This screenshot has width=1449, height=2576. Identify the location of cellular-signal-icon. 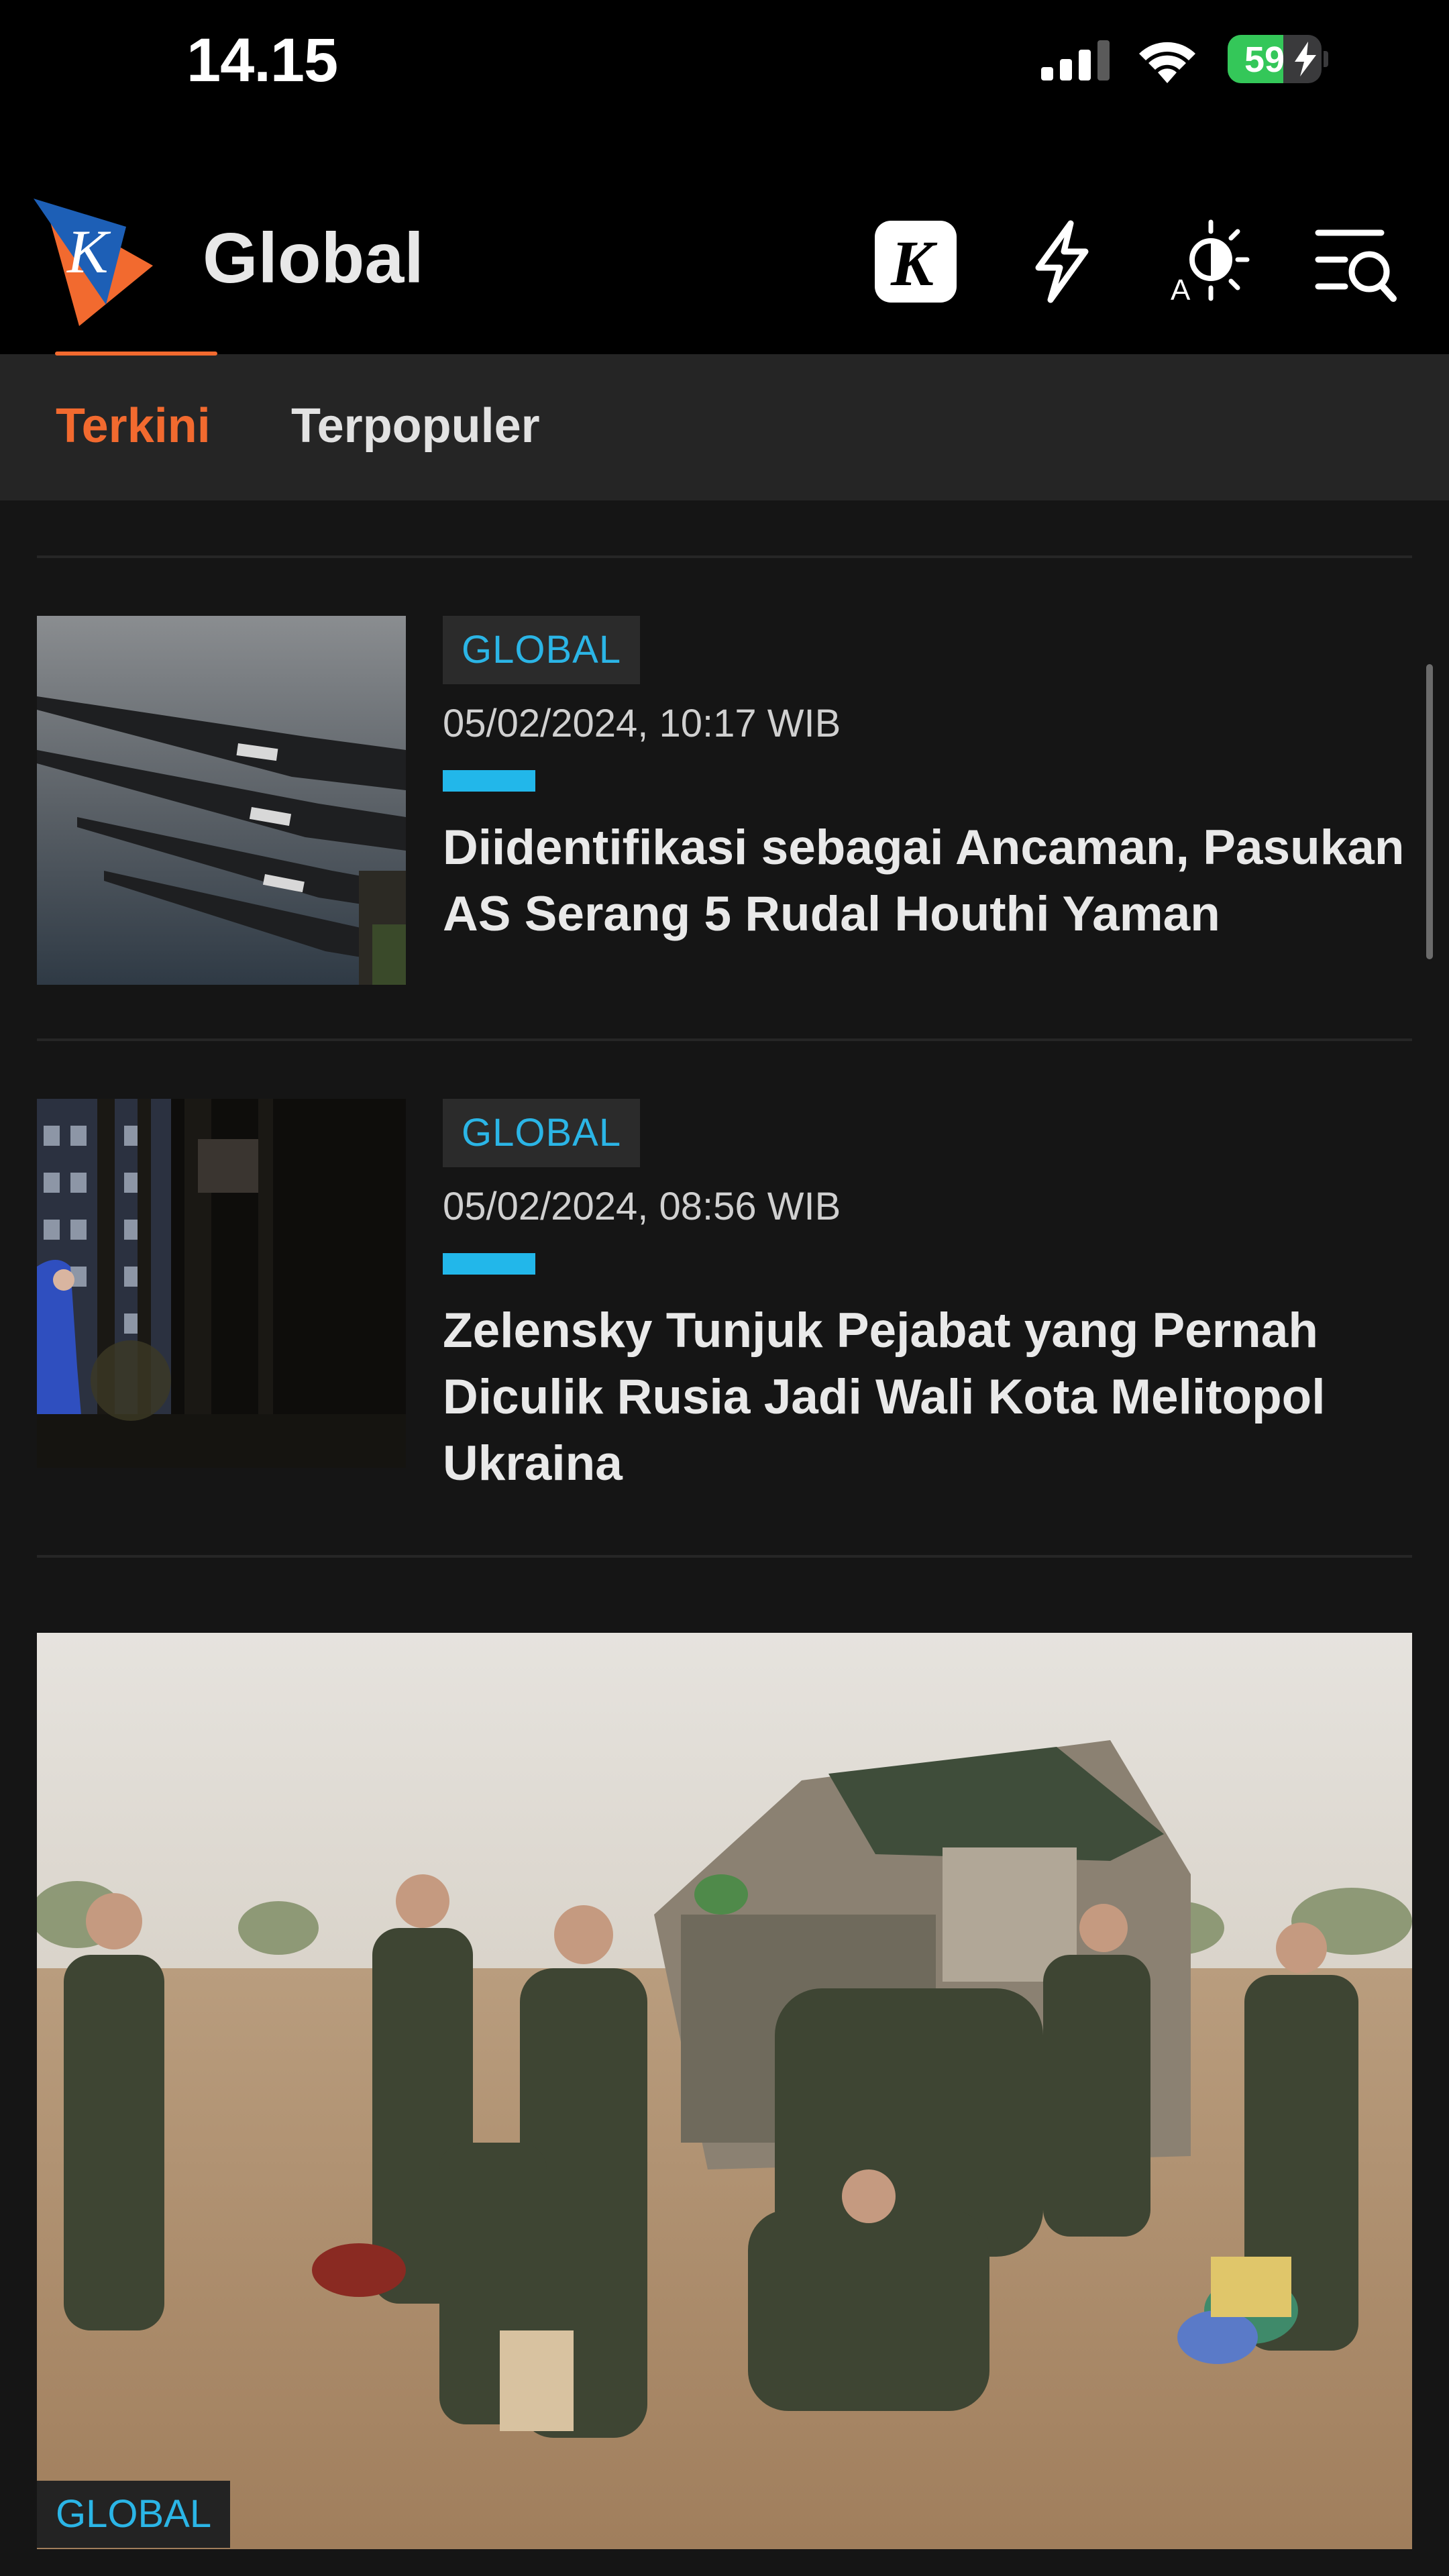
(1075, 60).